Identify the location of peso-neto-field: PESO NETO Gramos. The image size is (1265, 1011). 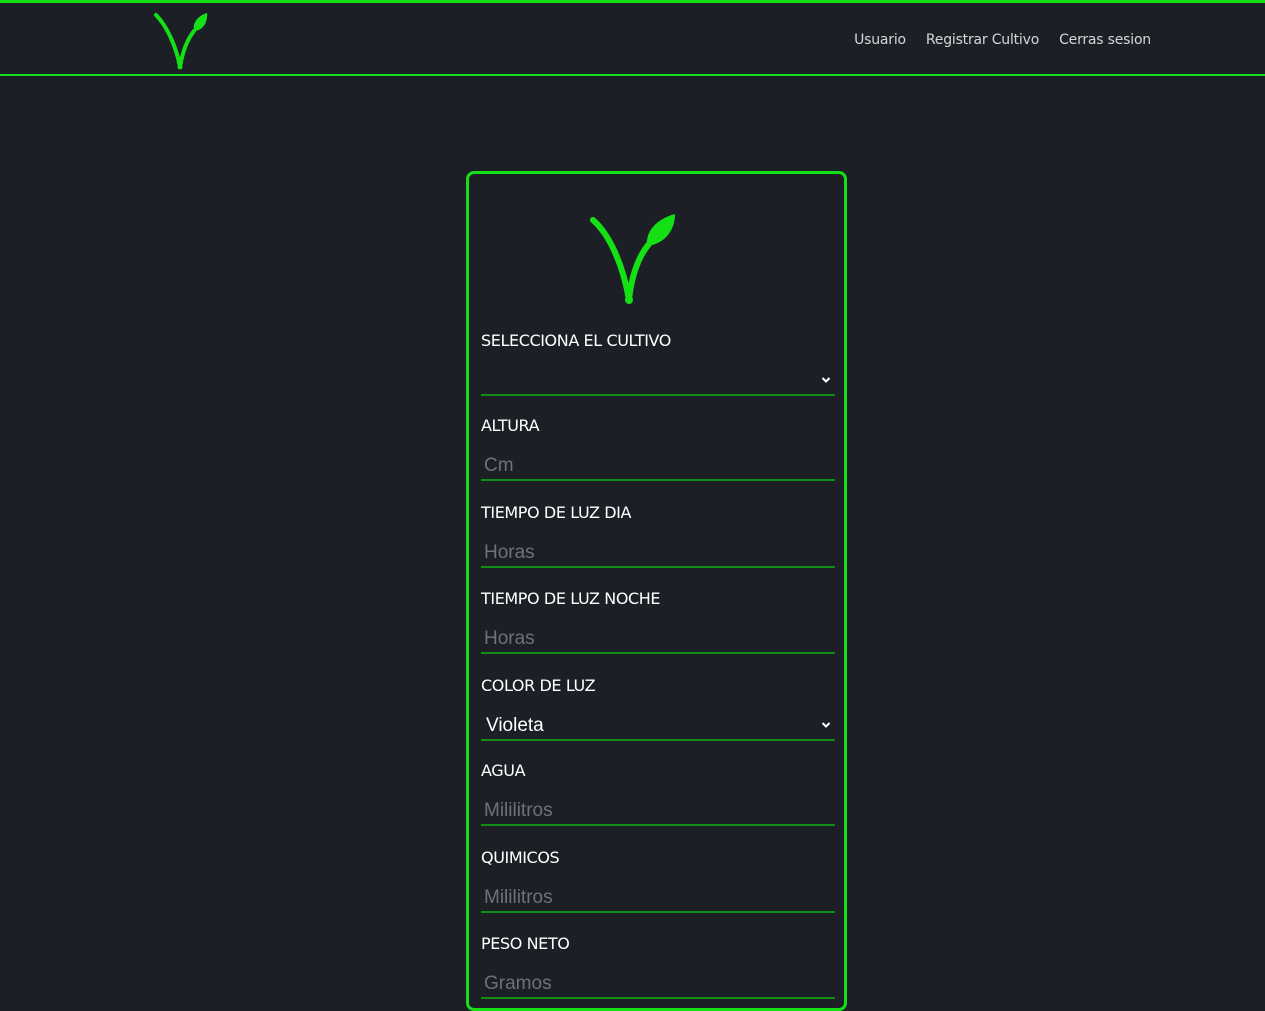
(658, 966).